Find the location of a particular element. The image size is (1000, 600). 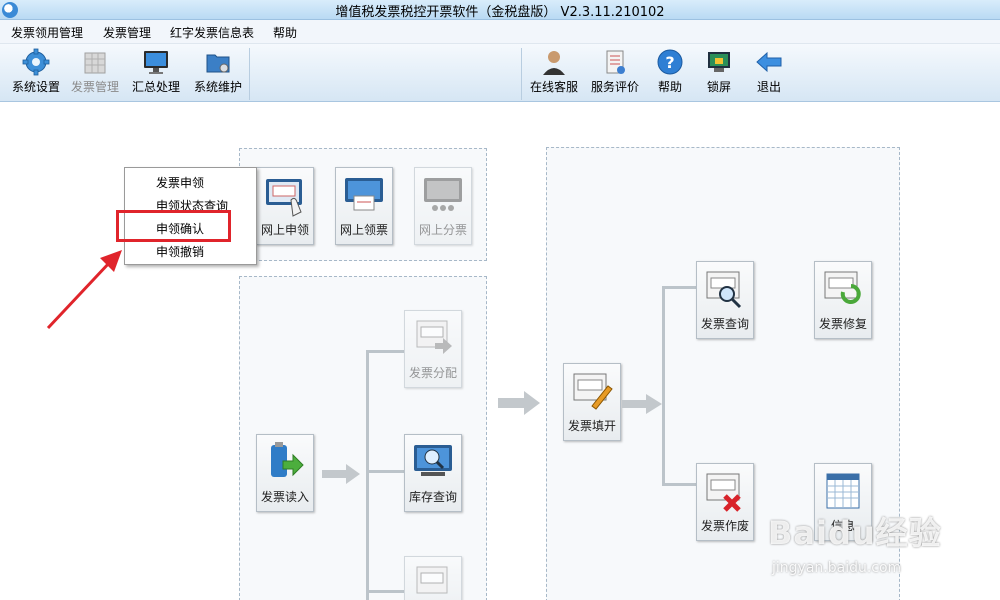

toolbar-label: 帮助 is located at coordinates (669, 87).